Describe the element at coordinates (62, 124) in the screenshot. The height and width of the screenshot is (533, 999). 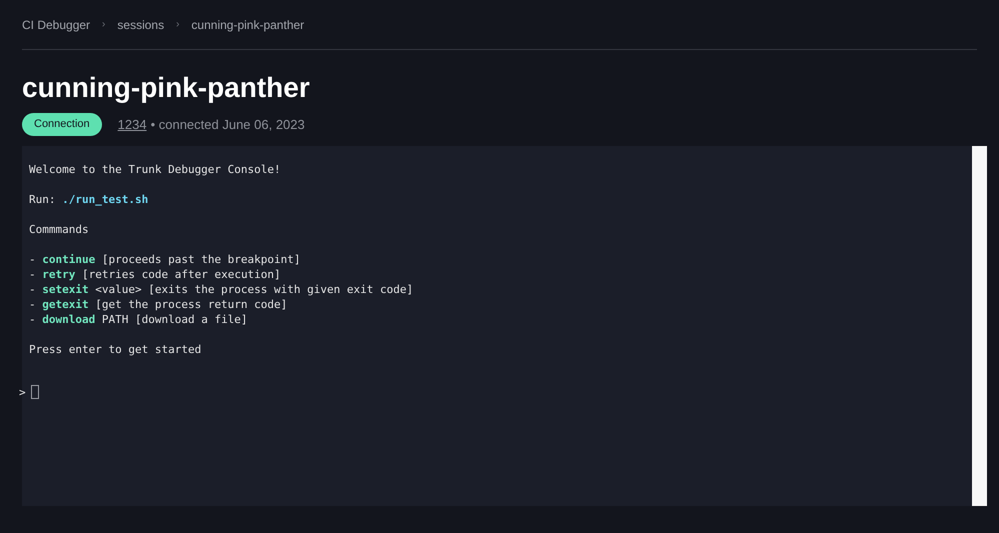
I see `status-badge: Connection` at that location.